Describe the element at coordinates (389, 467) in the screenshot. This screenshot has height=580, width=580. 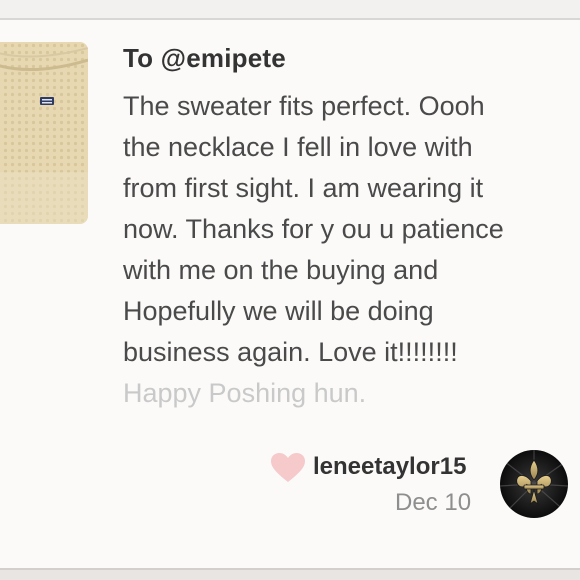
I see `author-username: leneetaylor15` at that location.